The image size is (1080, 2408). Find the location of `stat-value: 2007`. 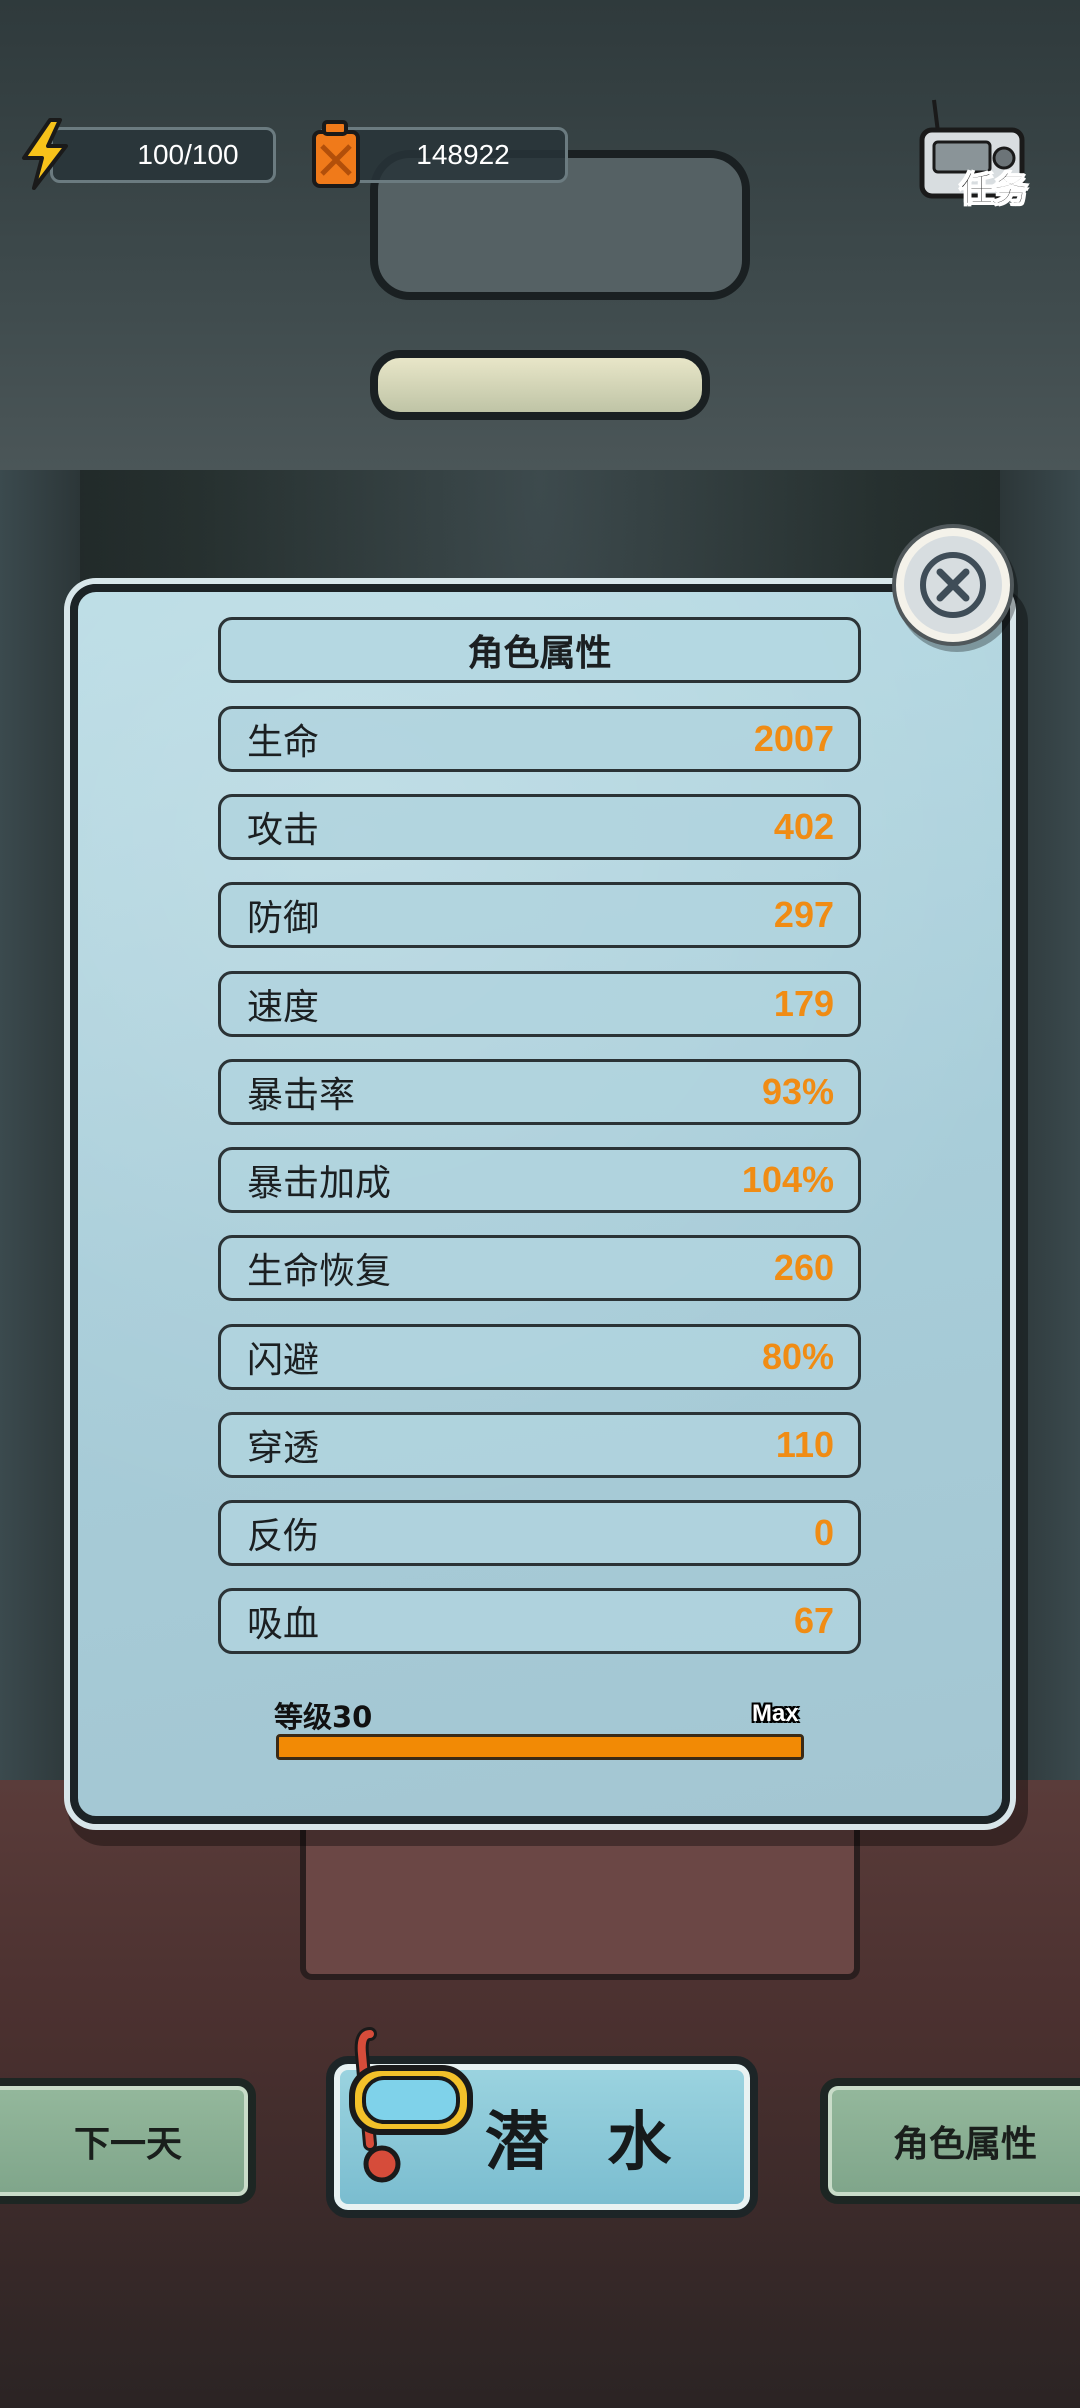

stat-value: 2007 is located at coordinates (793, 738).